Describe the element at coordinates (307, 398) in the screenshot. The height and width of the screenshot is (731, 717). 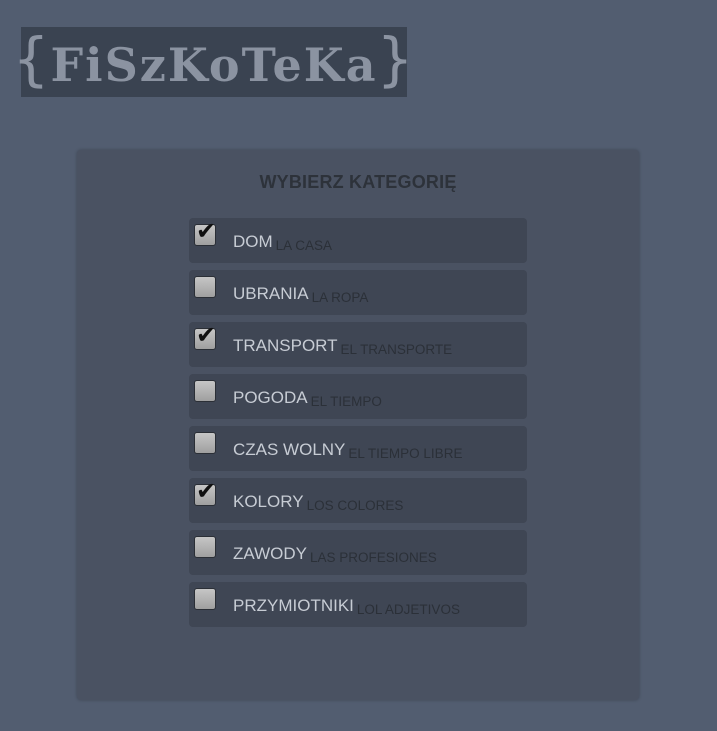
I see `category-label: POGODA EL TIEMPO` at that location.